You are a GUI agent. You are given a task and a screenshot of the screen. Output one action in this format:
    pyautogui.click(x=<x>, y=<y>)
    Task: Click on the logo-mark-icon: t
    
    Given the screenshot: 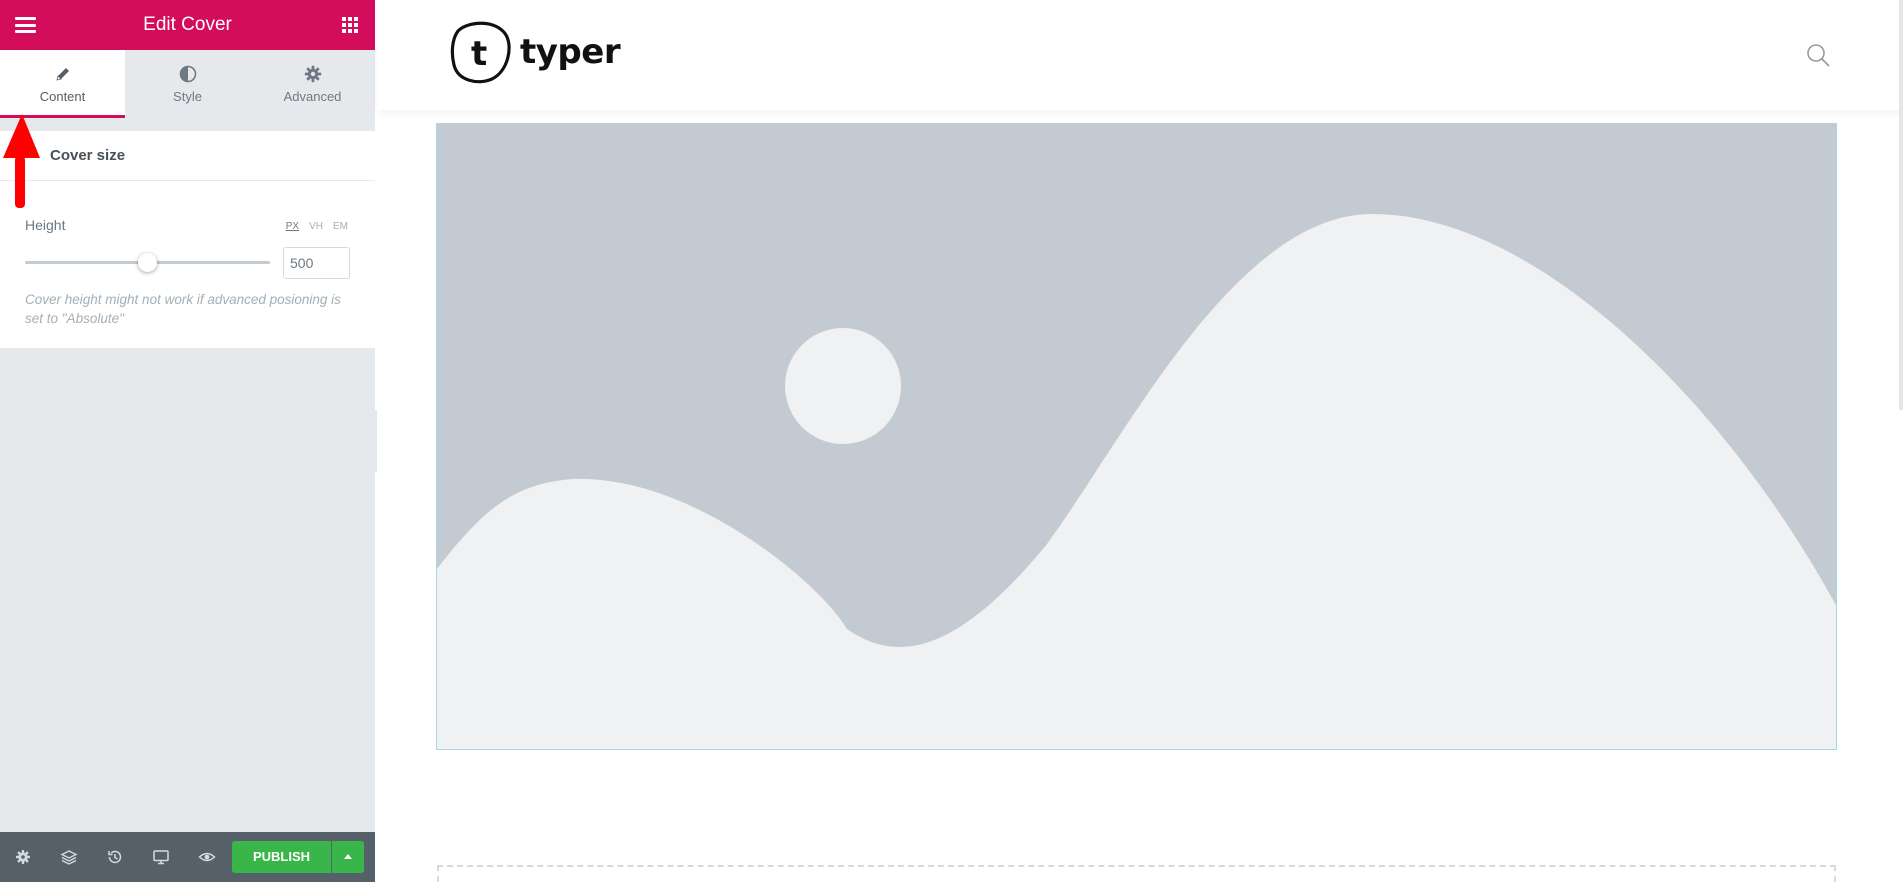 What is the action you would take?
    pyautogui.click(x=480, y=52)
    